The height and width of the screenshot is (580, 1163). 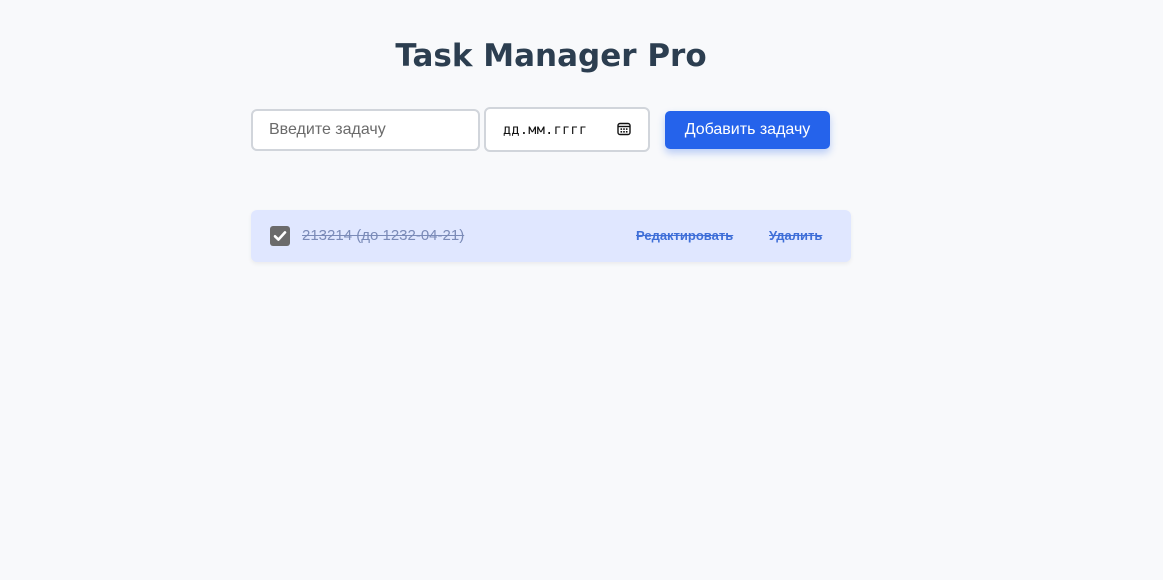 What do you see at coordinates (365, 130) in the screenshot?
I see `task-input` at bounding box center [365, 130].